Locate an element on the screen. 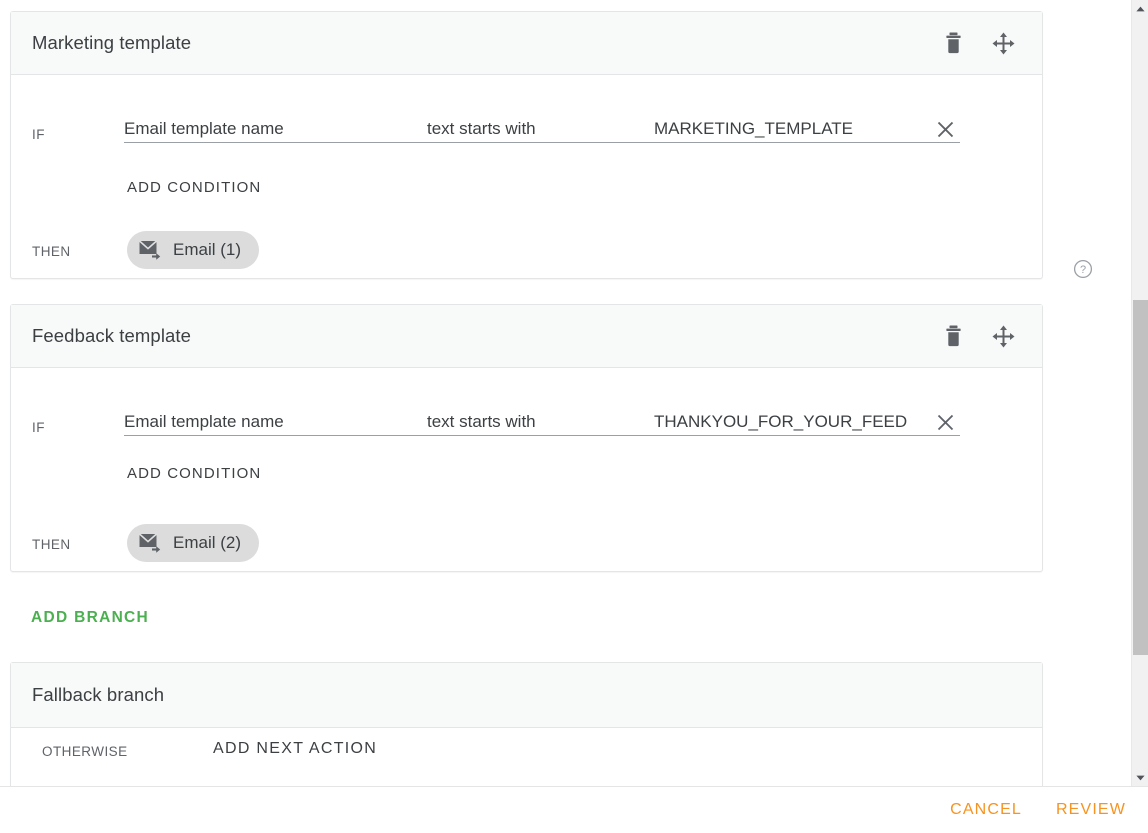  branch-title: Marketing template is located at coordinates (486, 43).